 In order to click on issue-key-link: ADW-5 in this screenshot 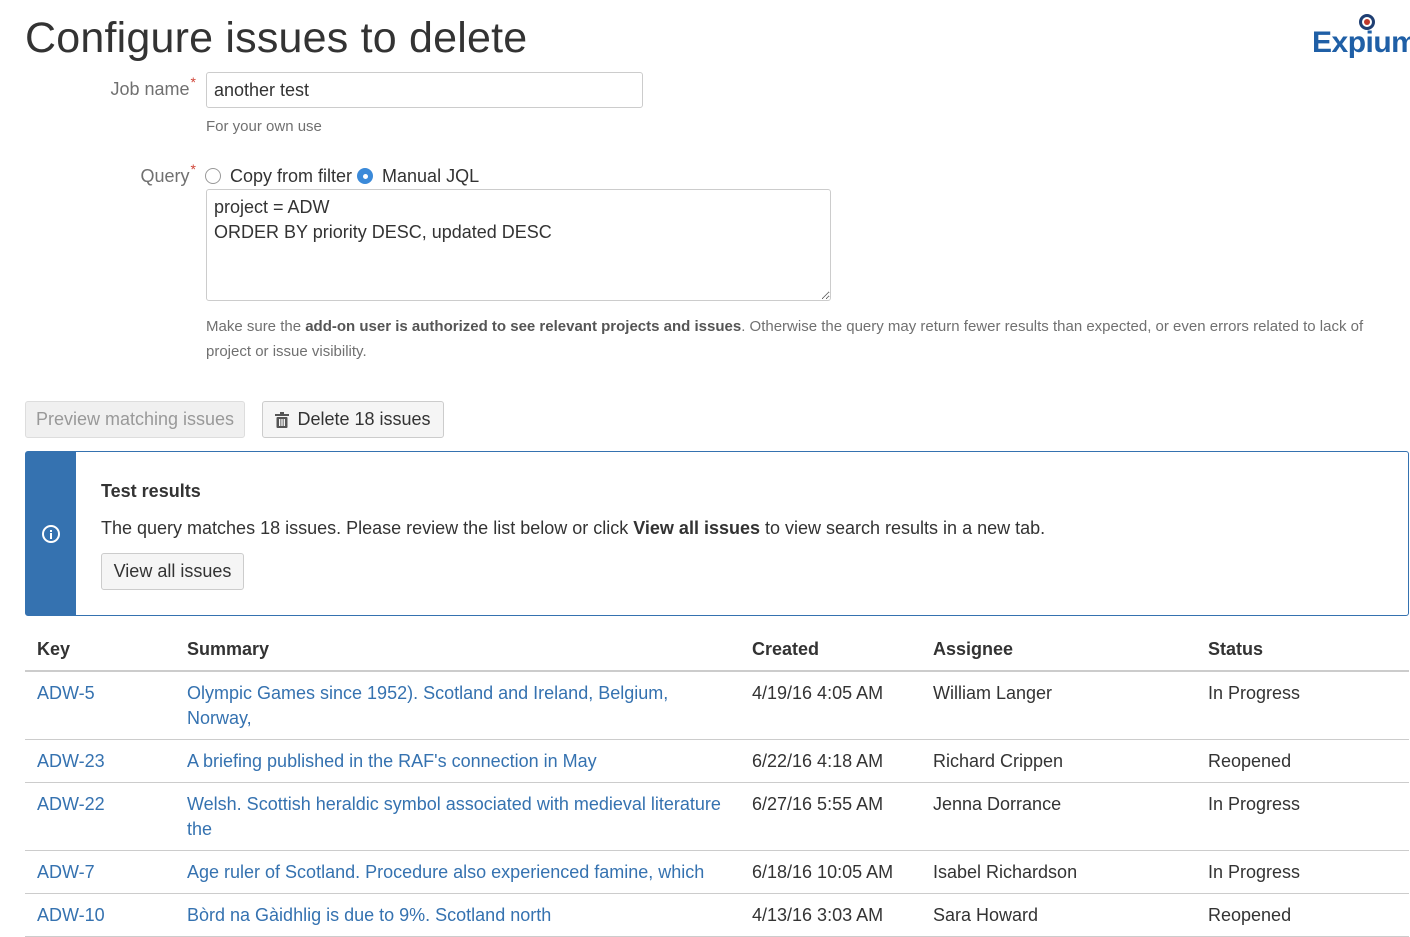, I will do `click(66, 693)`.